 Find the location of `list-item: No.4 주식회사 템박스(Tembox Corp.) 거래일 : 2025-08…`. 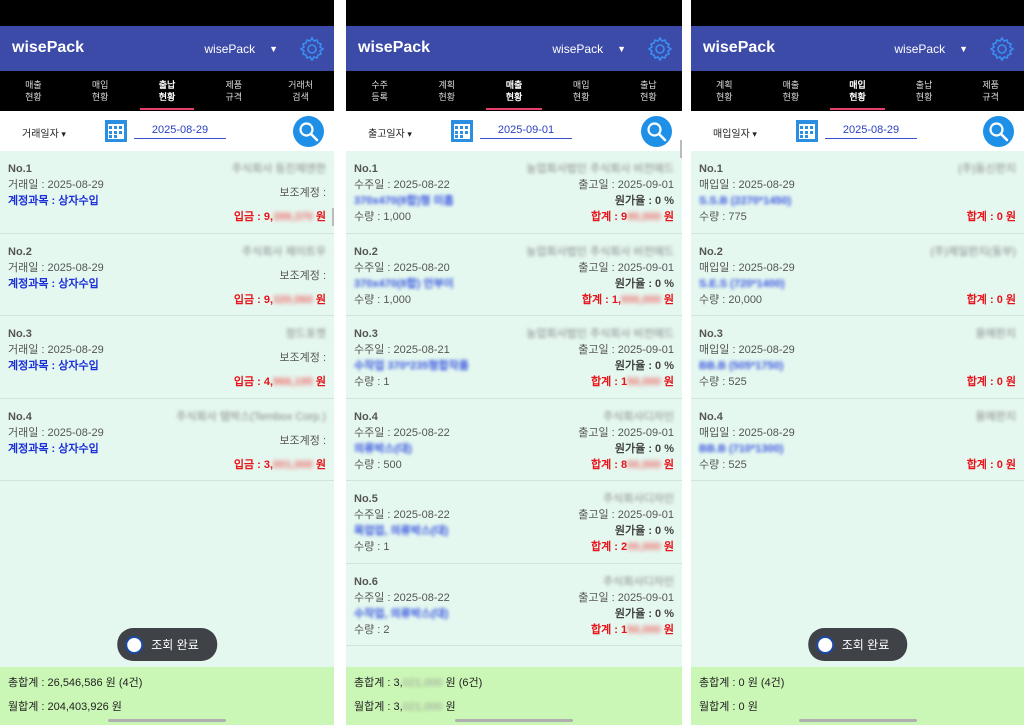

list-item: No.4 주식회사 템박스(Tembox Corp.) 거래일 : 2025-08… is located at coordinates (167, 440).